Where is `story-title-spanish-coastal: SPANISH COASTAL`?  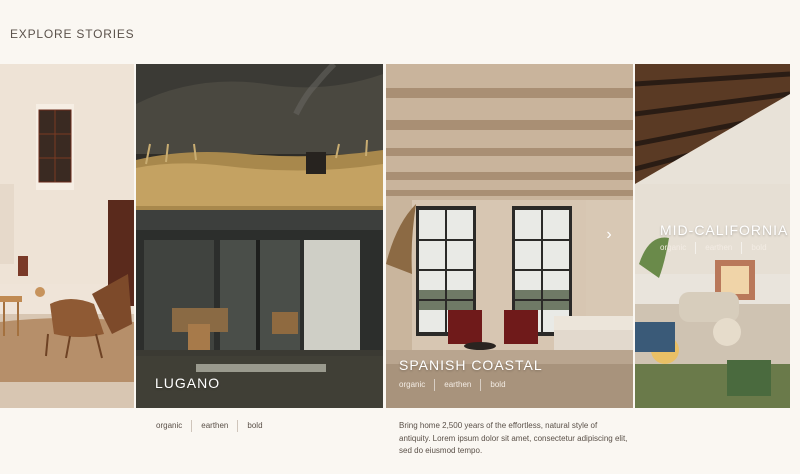
story-title-spanish-coastal: SPANISH COASTAL is located at coordinates (471, 365).